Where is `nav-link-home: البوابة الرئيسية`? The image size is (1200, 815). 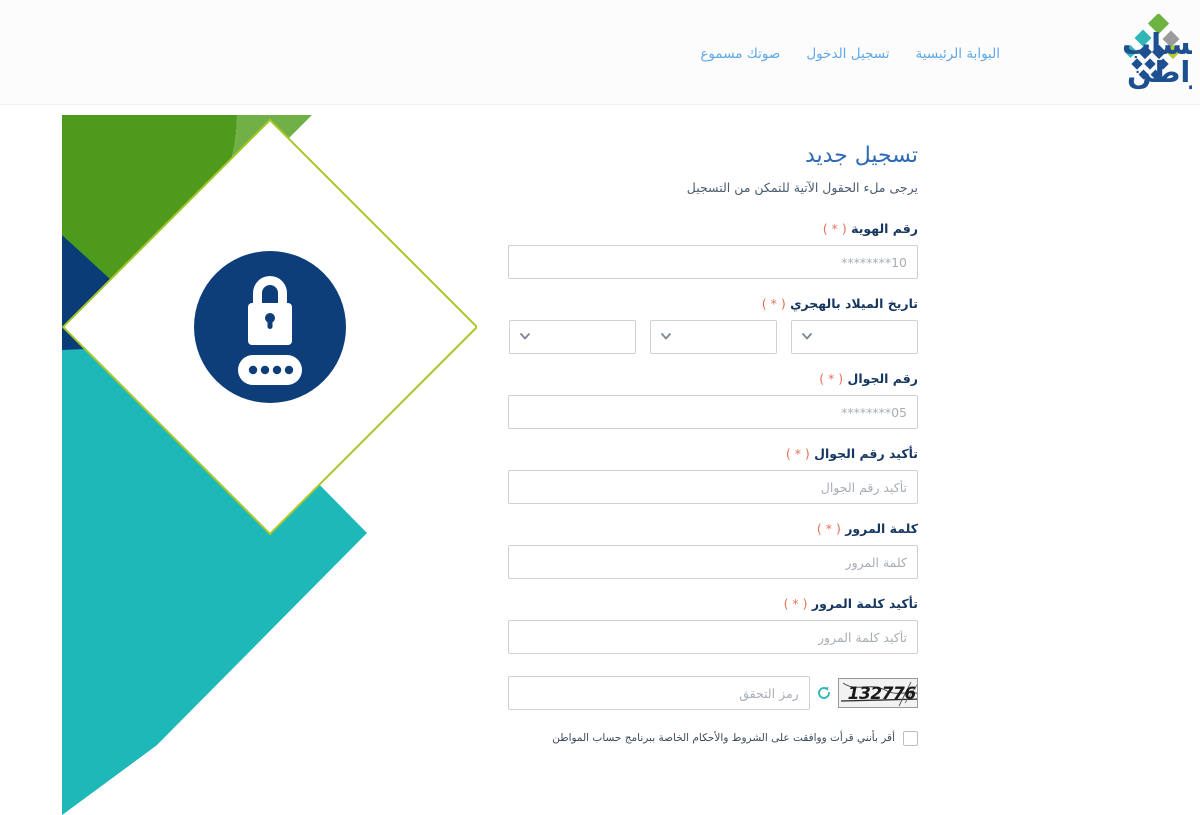
nav-link-home: البوابة الرئيسية is located at coordinates (958, 54).